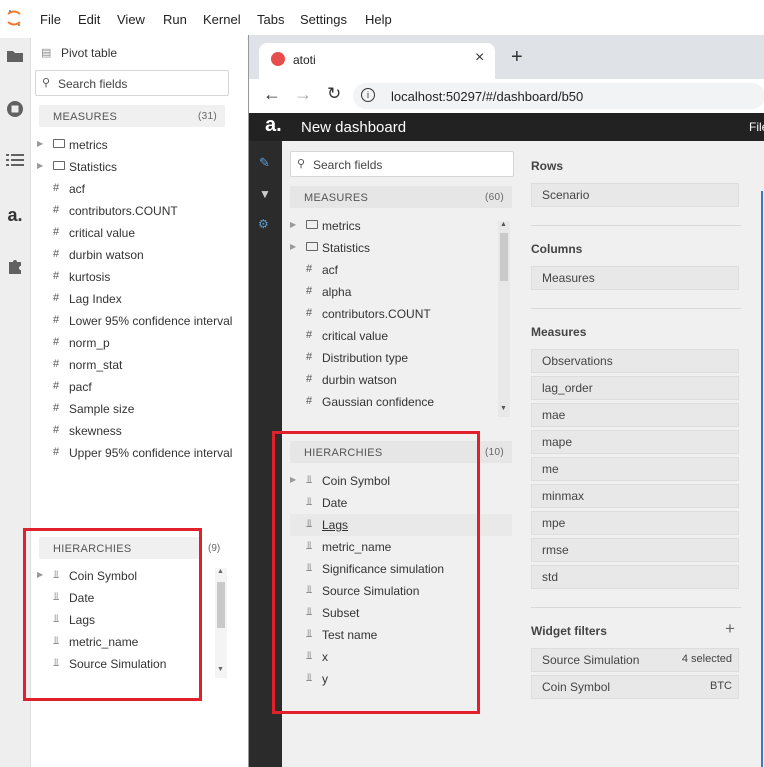  What do you see at coordinates (142, 299) in the screenshot?
I see `measure-item: # Lag Index` at bounding box center [142, 299].